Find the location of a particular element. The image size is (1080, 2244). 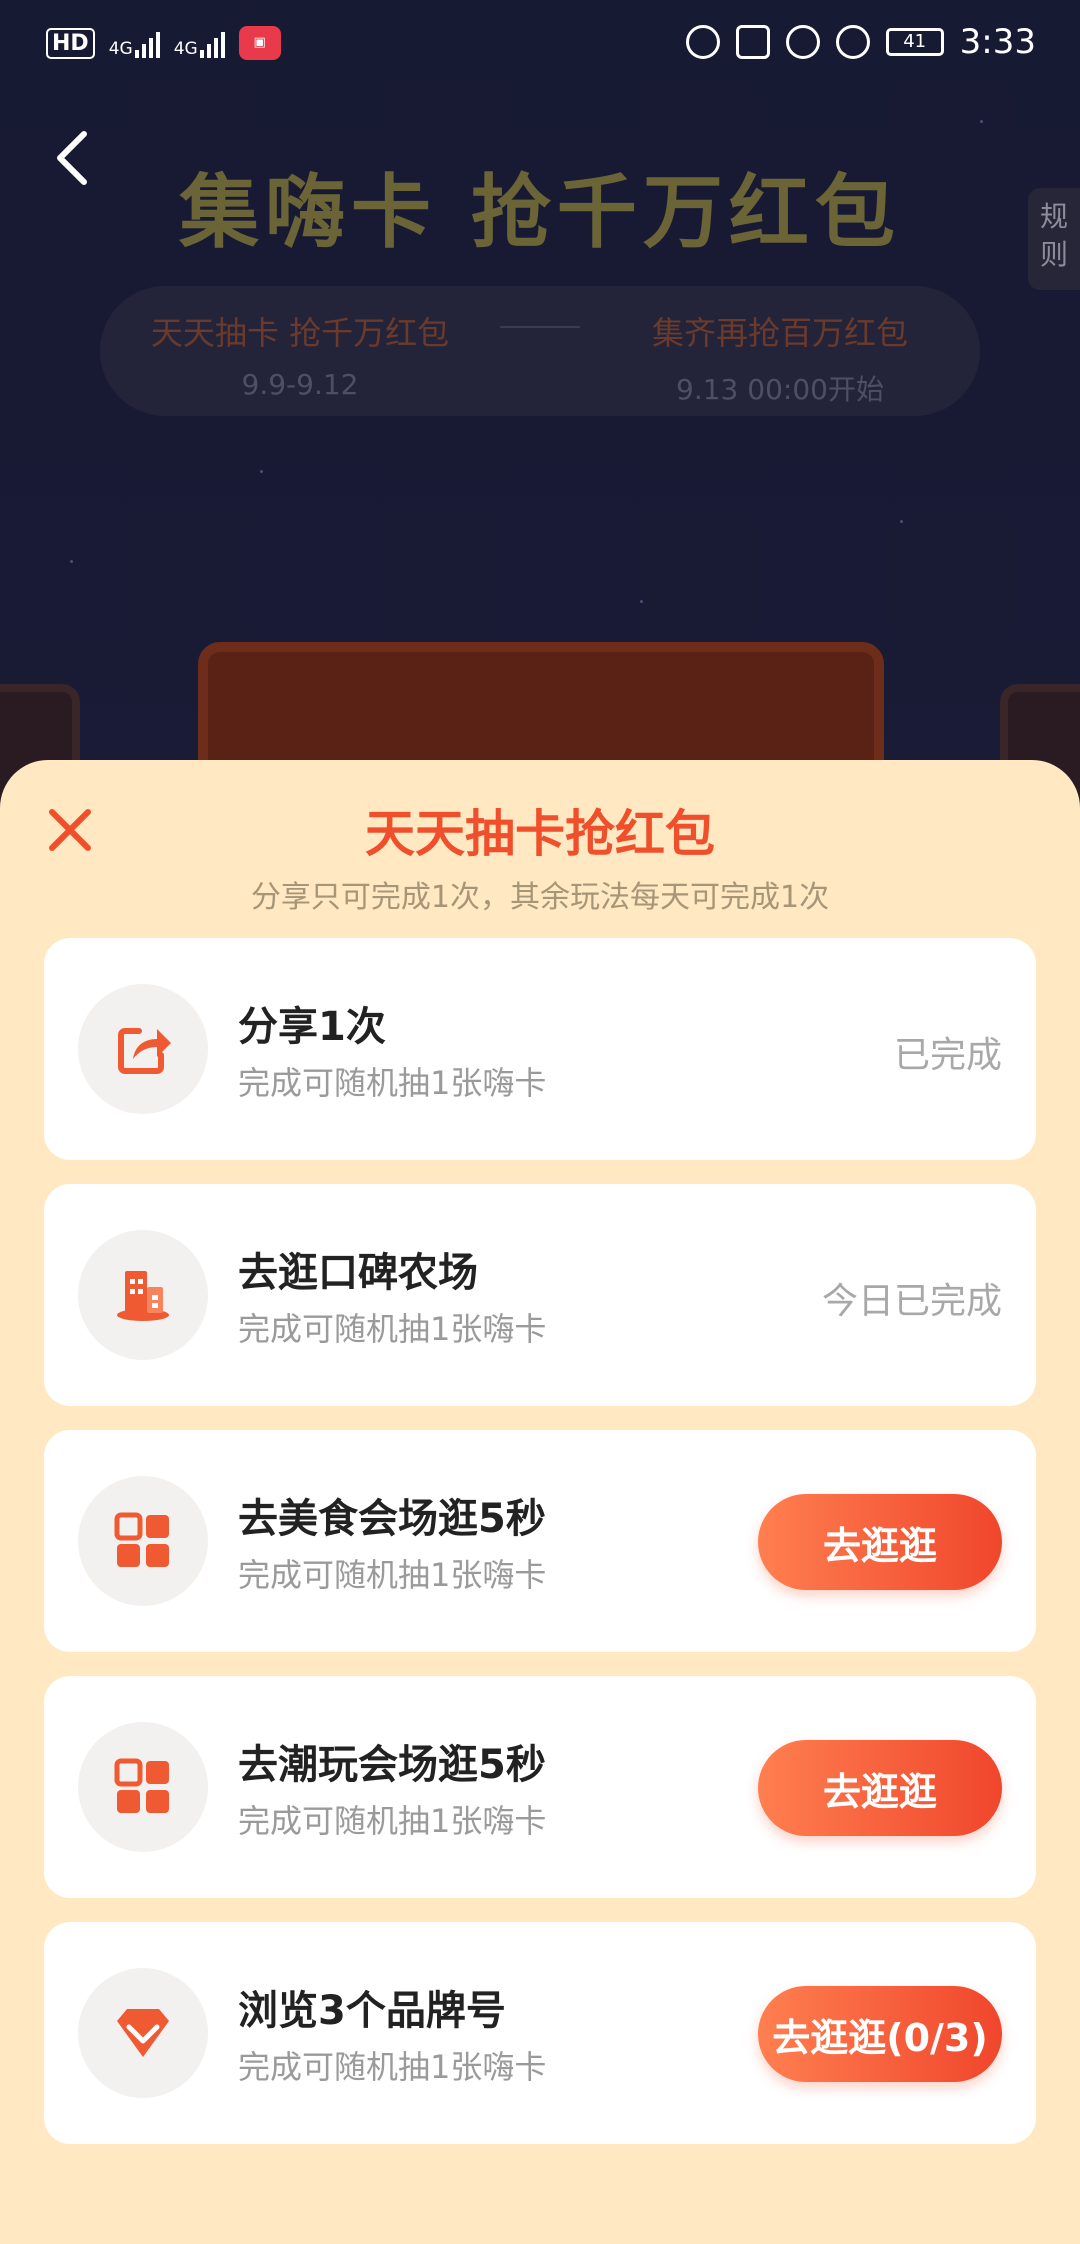

task-title: 分享1次 is located at coordinates (312, 1027).